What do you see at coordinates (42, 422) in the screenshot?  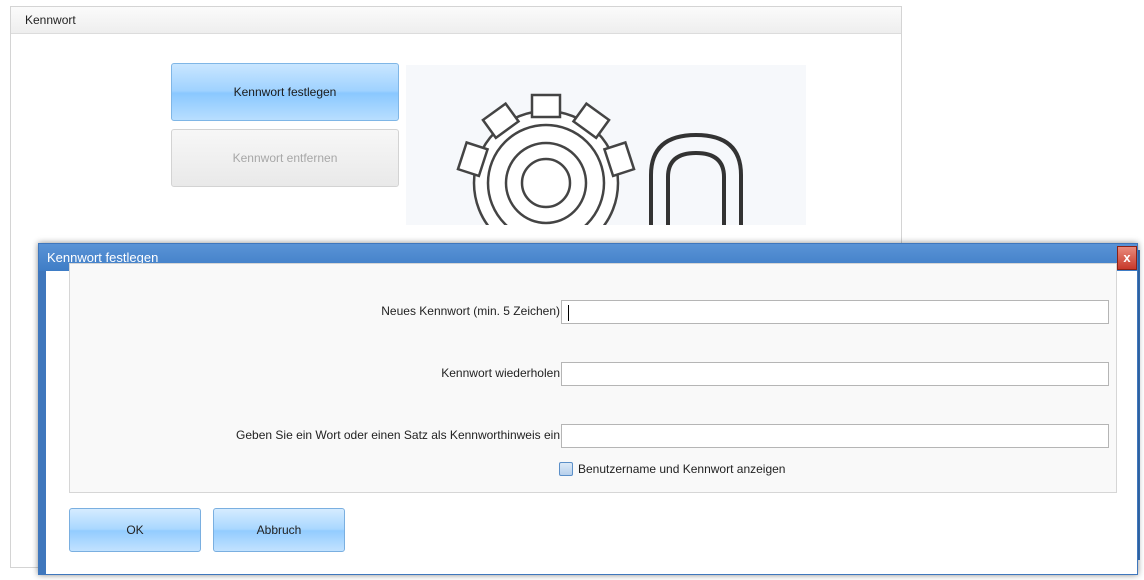 I see `dialog-border` at bounding box center [42, 422].